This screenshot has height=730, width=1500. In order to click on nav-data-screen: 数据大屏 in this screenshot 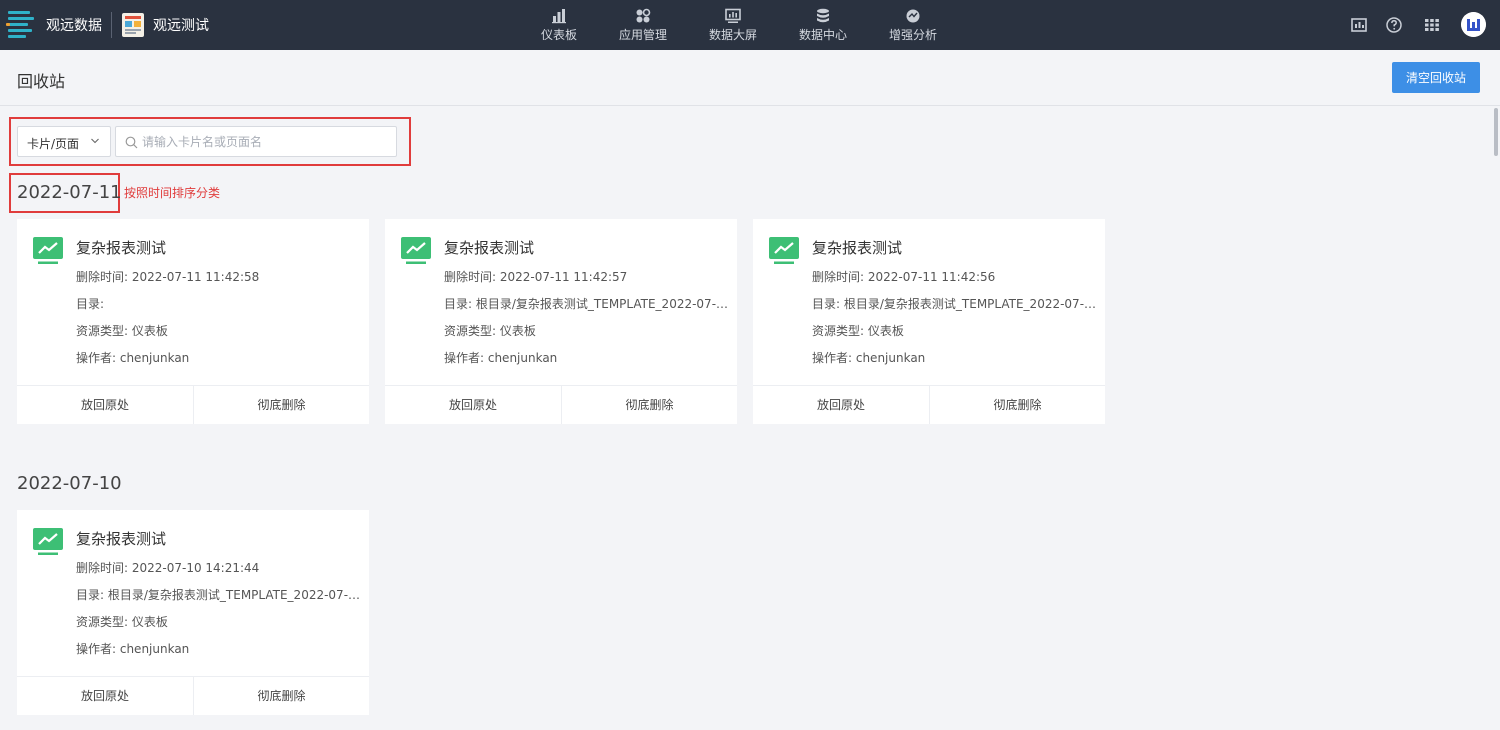, I will do `click(733, 26)`.